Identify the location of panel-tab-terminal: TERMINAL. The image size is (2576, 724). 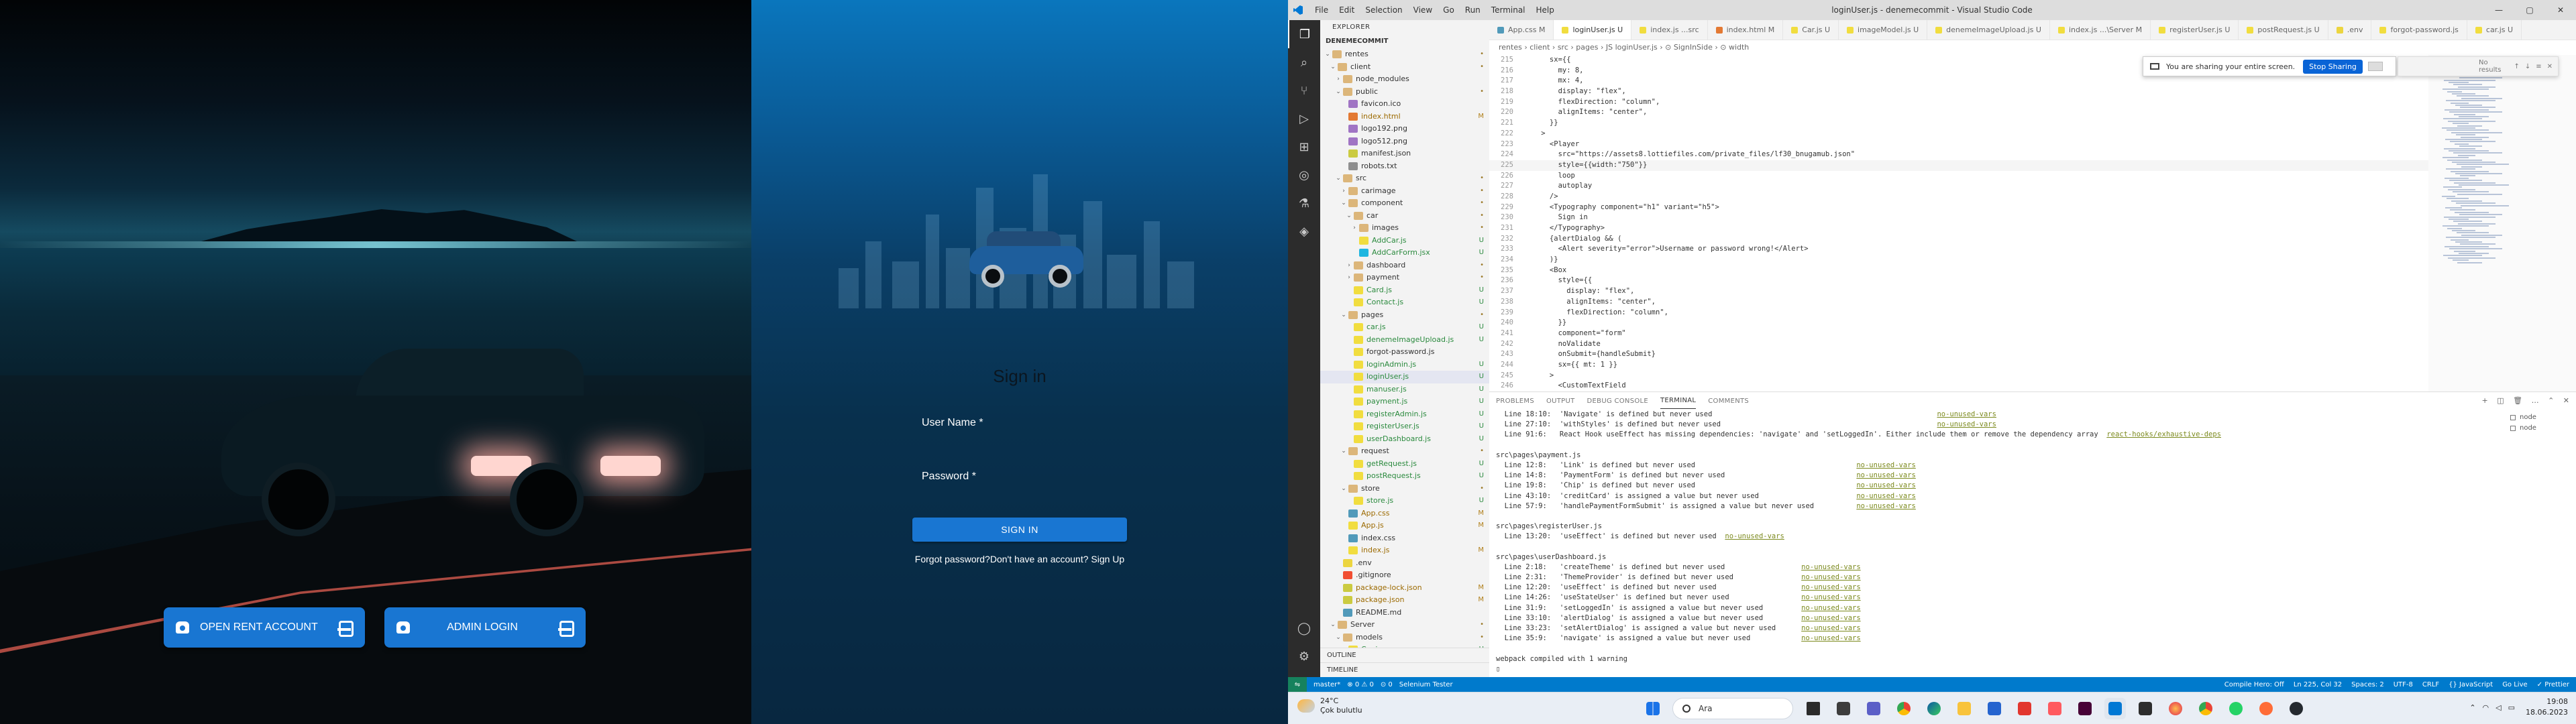
(1678, 401).